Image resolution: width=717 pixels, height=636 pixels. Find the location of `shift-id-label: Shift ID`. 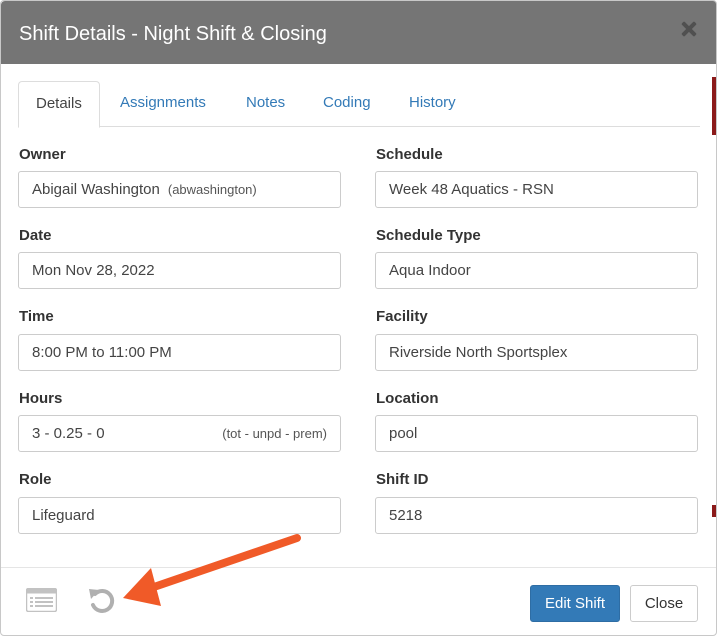

shift-id-label: Shift ID is located at coordinates (402, 479).